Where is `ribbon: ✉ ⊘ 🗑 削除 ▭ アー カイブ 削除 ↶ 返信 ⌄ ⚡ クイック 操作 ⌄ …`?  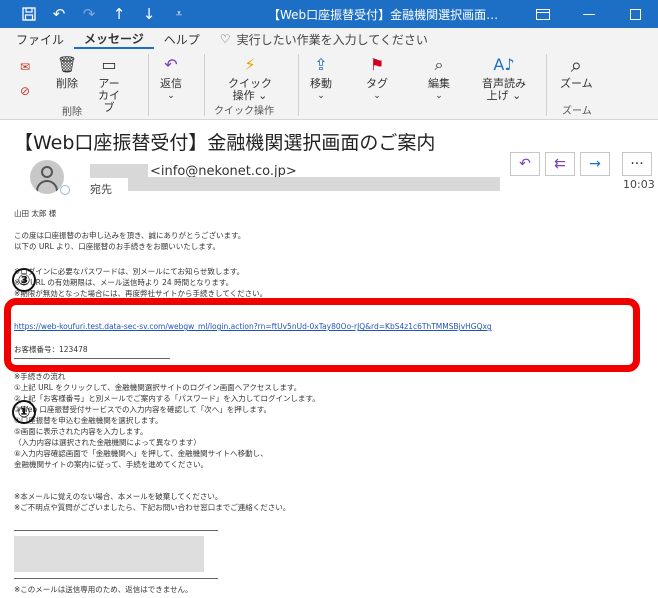 ribbon: ✉ ⊘ 🗑 削除 ▭ アー カイブ 削除 ↶ 返信 ⌄ ⚡ クイック 操作 ⌄ … is located at coordinates (329, 85).